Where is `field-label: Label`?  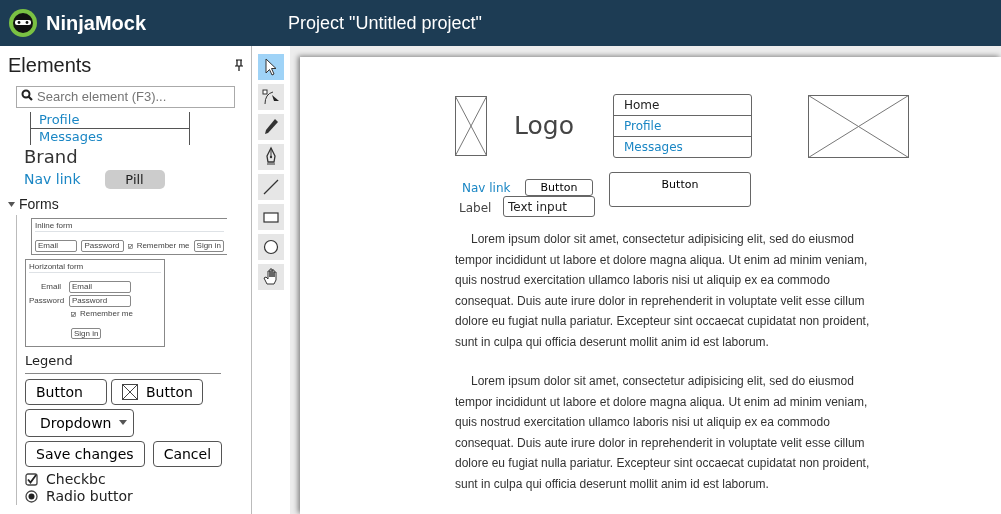
field-label: Label is located at coordinates (475, 208).